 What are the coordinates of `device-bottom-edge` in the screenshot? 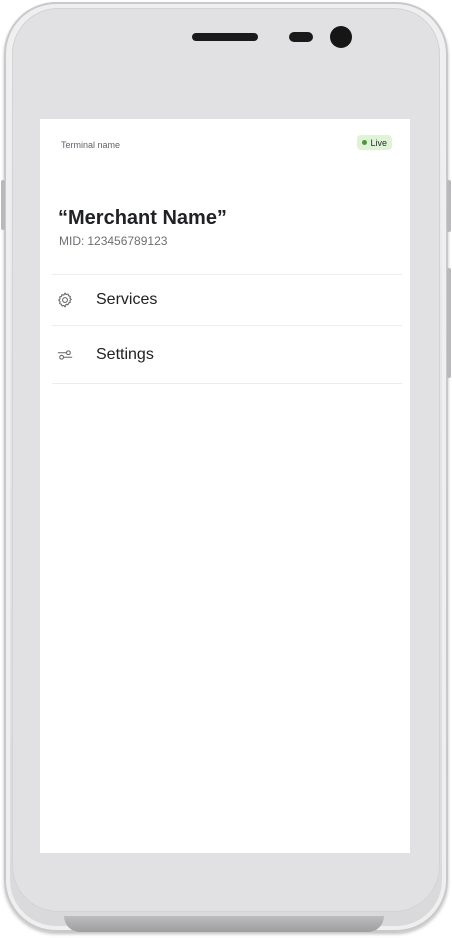 It's located at (224, 924).